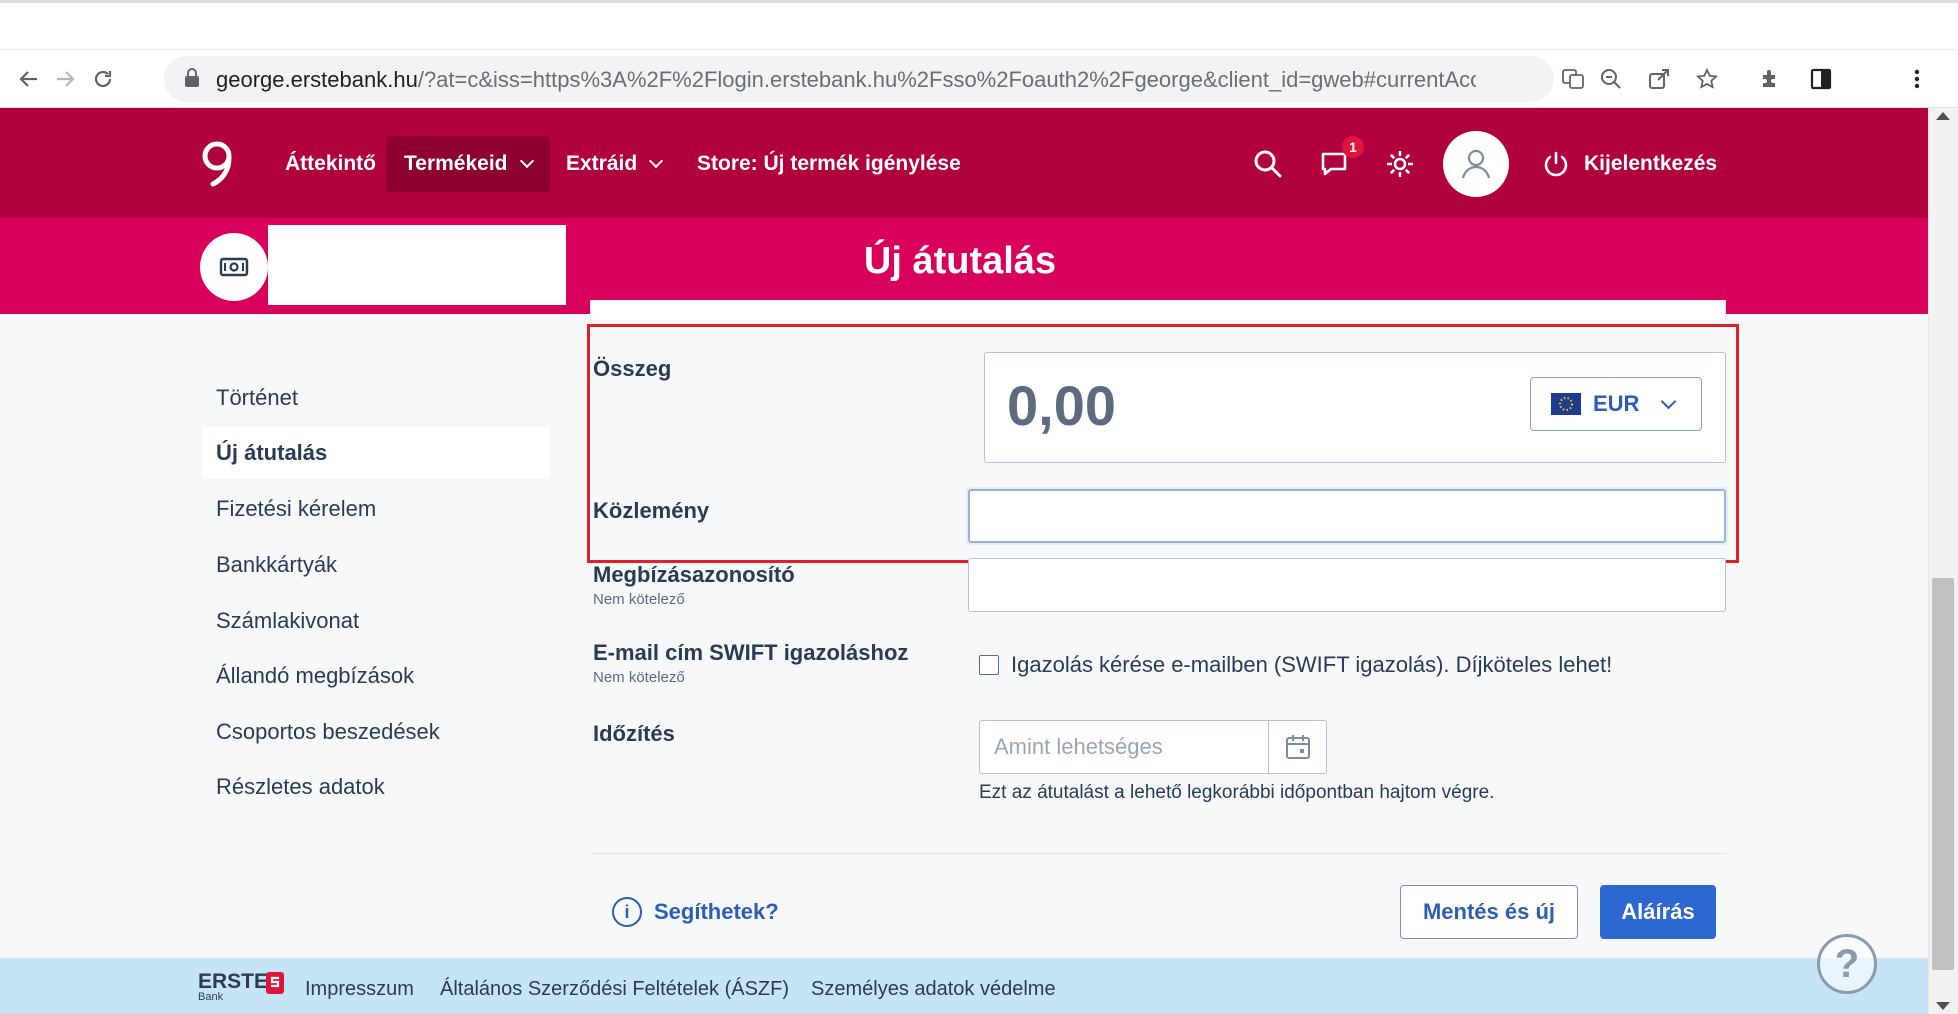 The width and height of the screenshot is (1958, 1014). What do you see at coordinates (1917, 79) in the screenshot?
I see `browser-menu-icon` at bounding box center [1917, 79].